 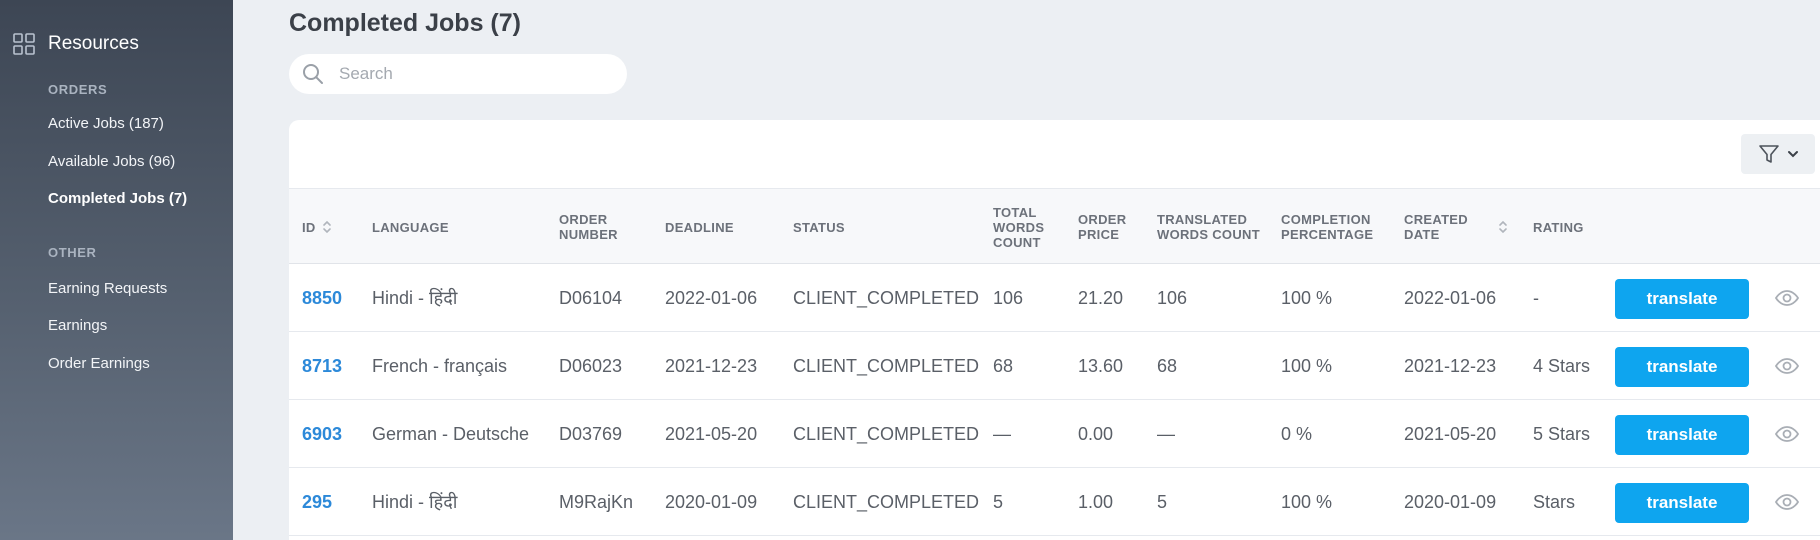 I want to click on cell-created-date: 2020-01-09, so click(x=1450, y=501).